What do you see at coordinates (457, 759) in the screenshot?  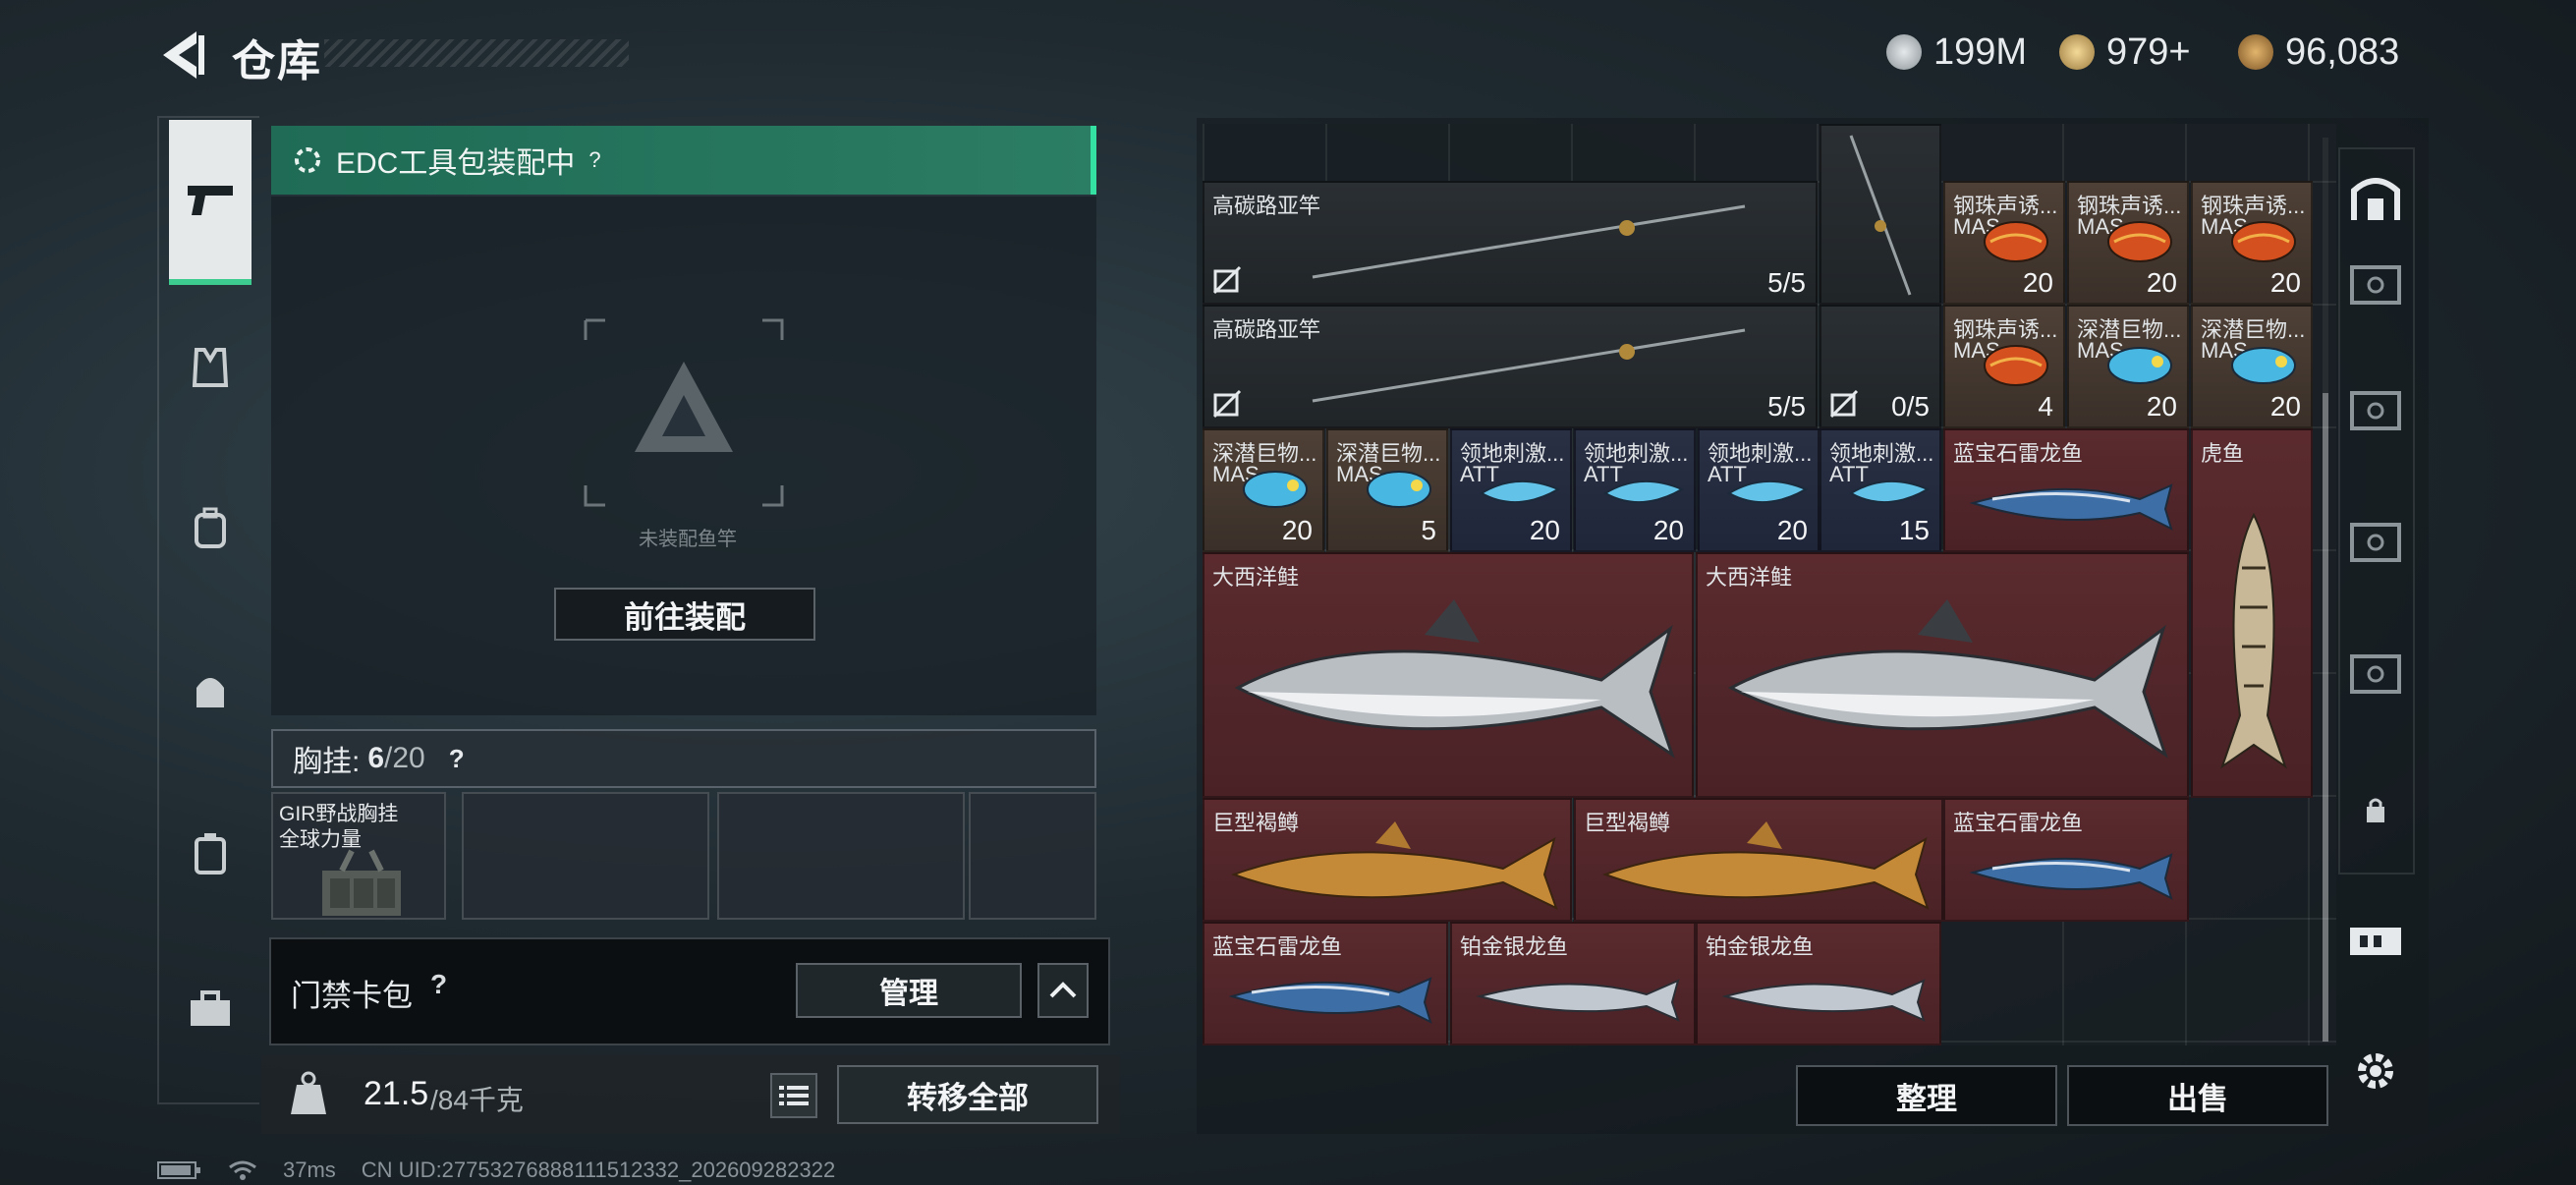 I see `chest-help-icon: ?` at bounding box center [457, 759].